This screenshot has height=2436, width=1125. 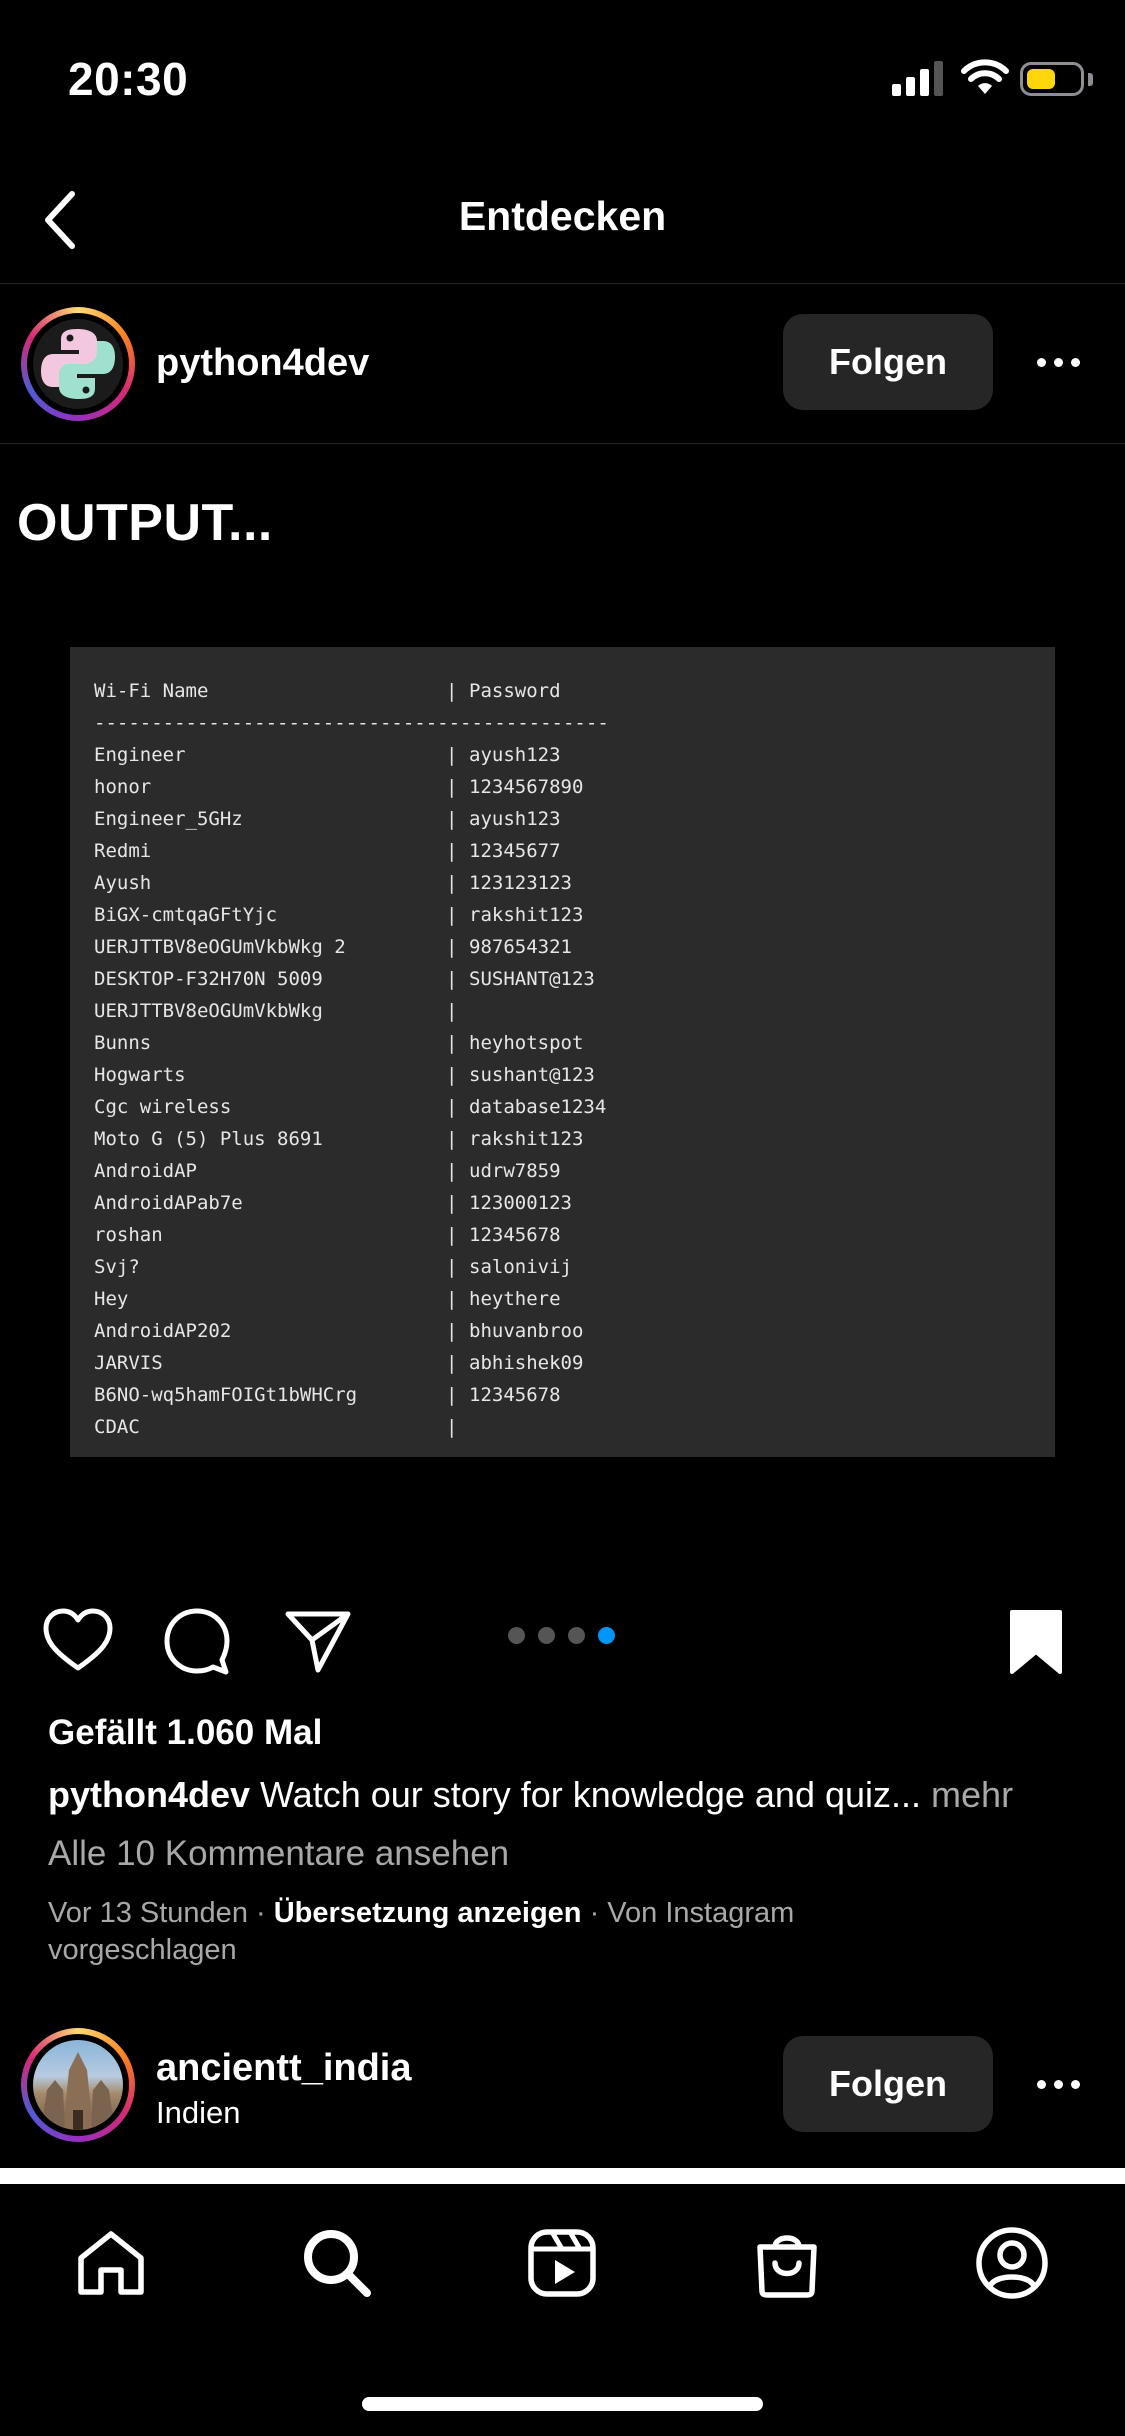 What do you see at coordinates (276, 1427) in the screenshot?
I see `code-row: CDAC |` at bounding box center [276, 1427].